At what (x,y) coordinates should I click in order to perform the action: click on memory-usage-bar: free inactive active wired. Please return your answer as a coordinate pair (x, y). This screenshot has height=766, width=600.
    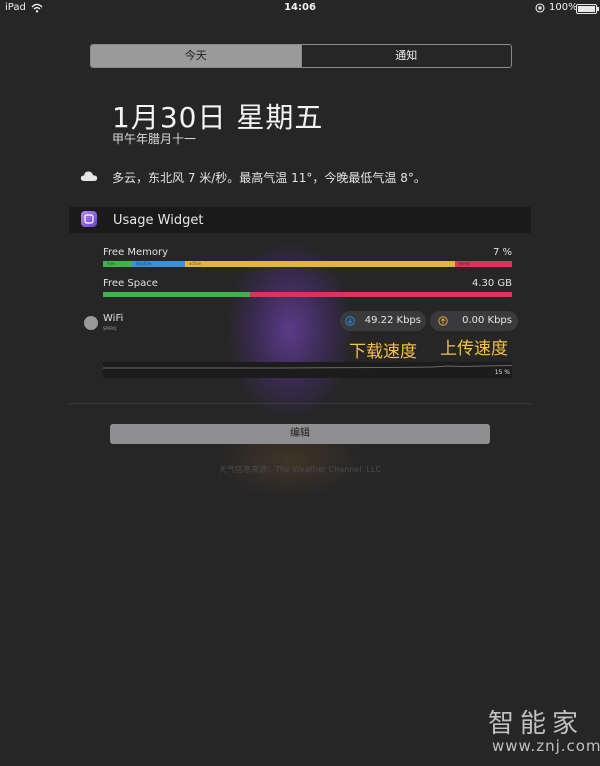
    Looking at the image, I should click on (307, 264).